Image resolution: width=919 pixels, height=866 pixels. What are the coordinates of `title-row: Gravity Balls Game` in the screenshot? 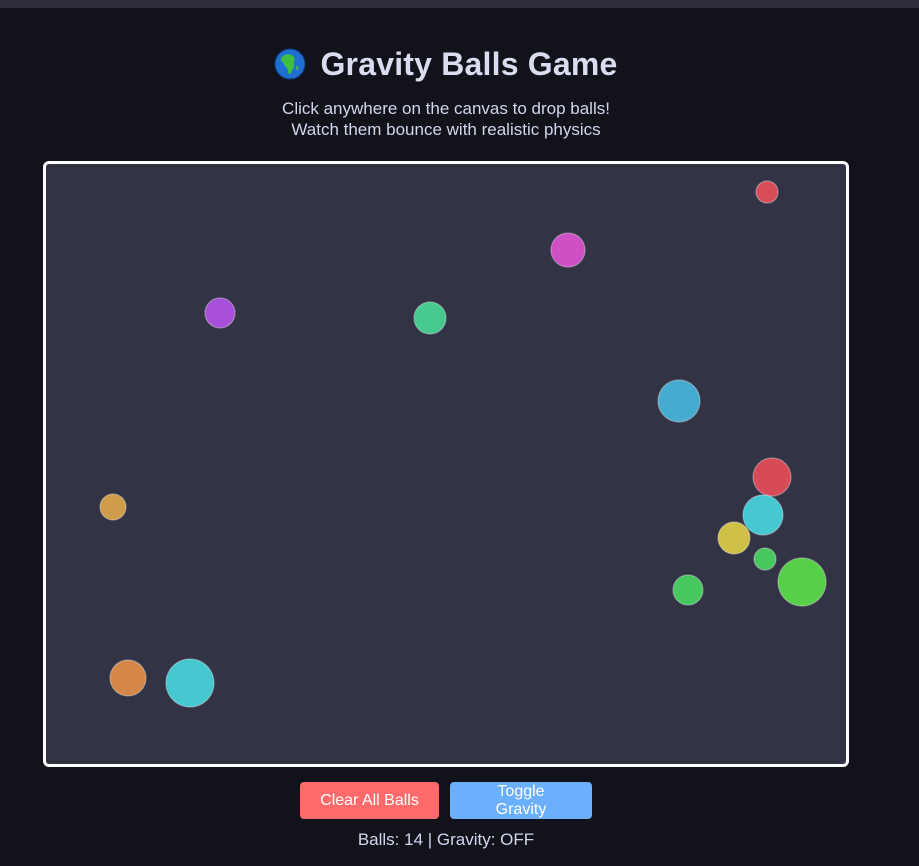 It's located at (446, 64).